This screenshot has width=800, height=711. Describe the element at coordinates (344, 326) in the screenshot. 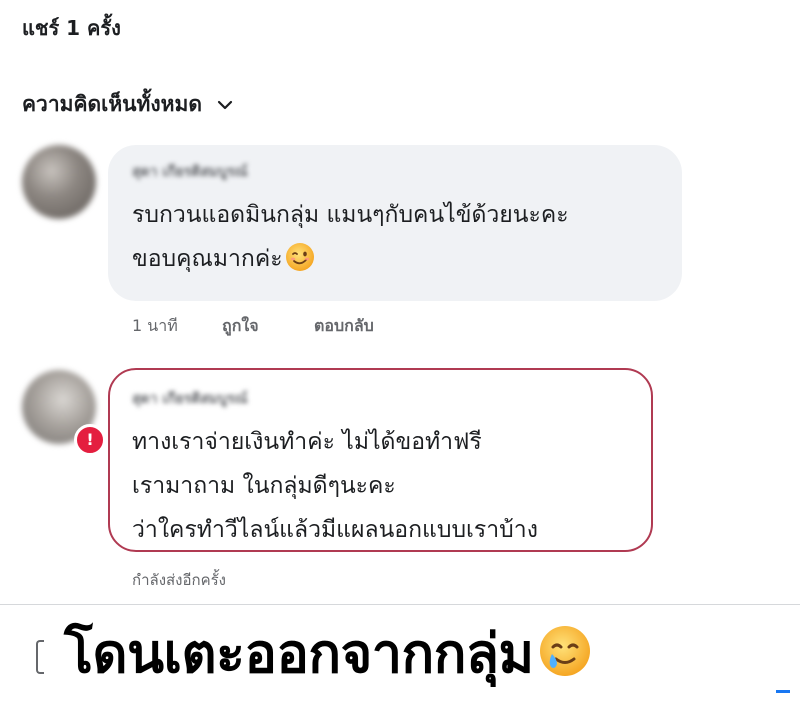

I see `reply-button: ตอบกลับ` at that location.